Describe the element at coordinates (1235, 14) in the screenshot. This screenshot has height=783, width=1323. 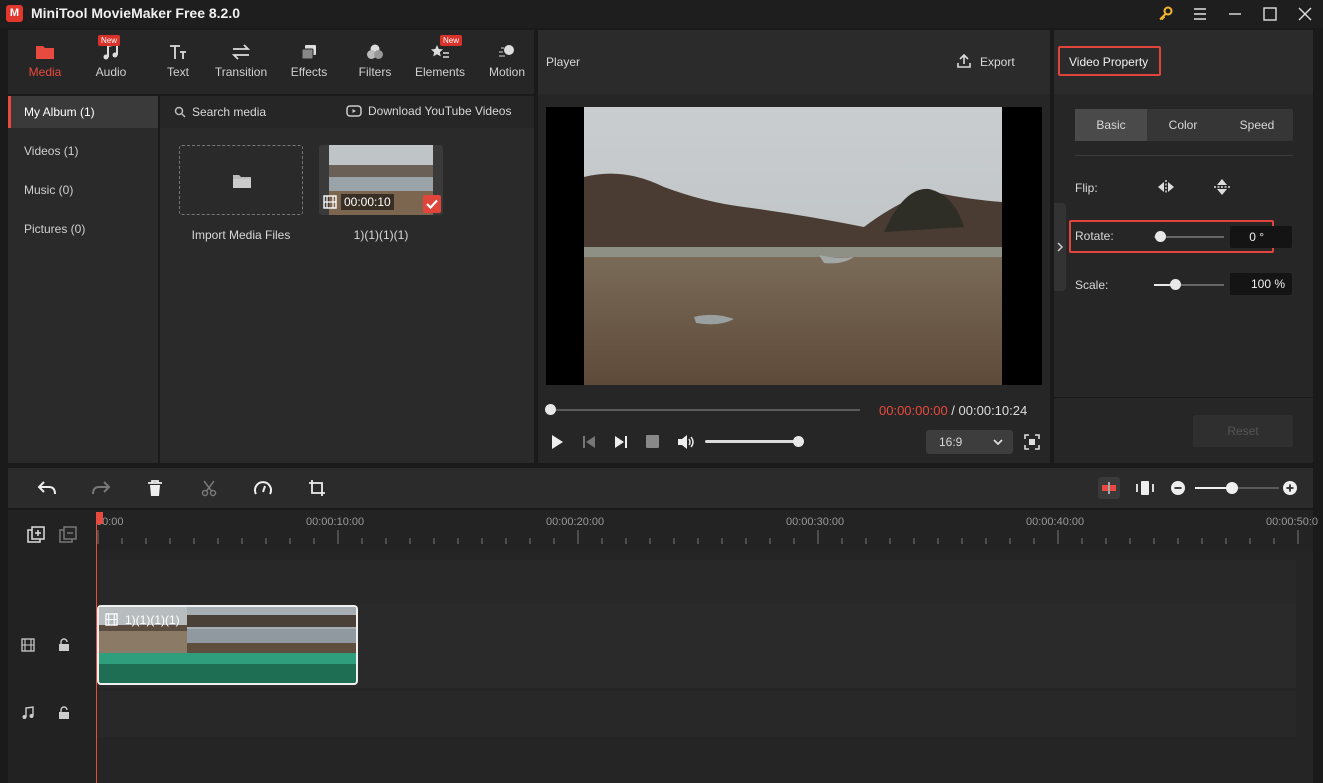
I see `minimize-icon` at that location.